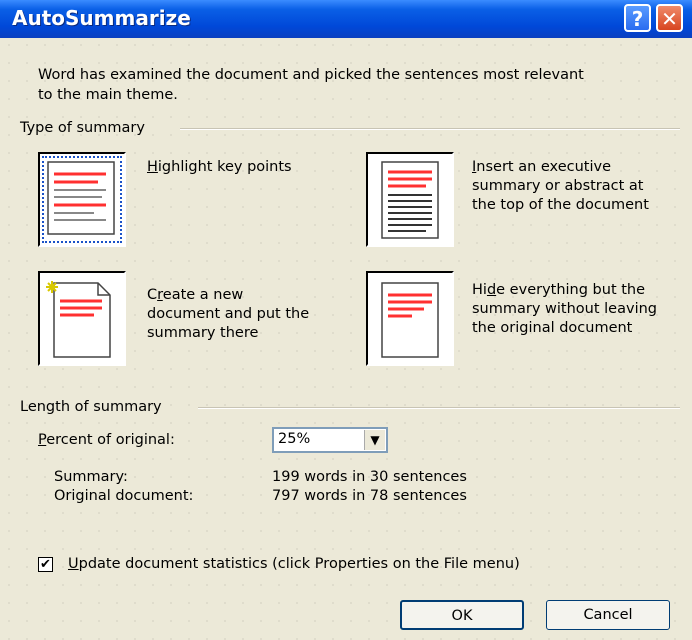  I want to click on chevron-down-icon: ▼, so click(374, 440).